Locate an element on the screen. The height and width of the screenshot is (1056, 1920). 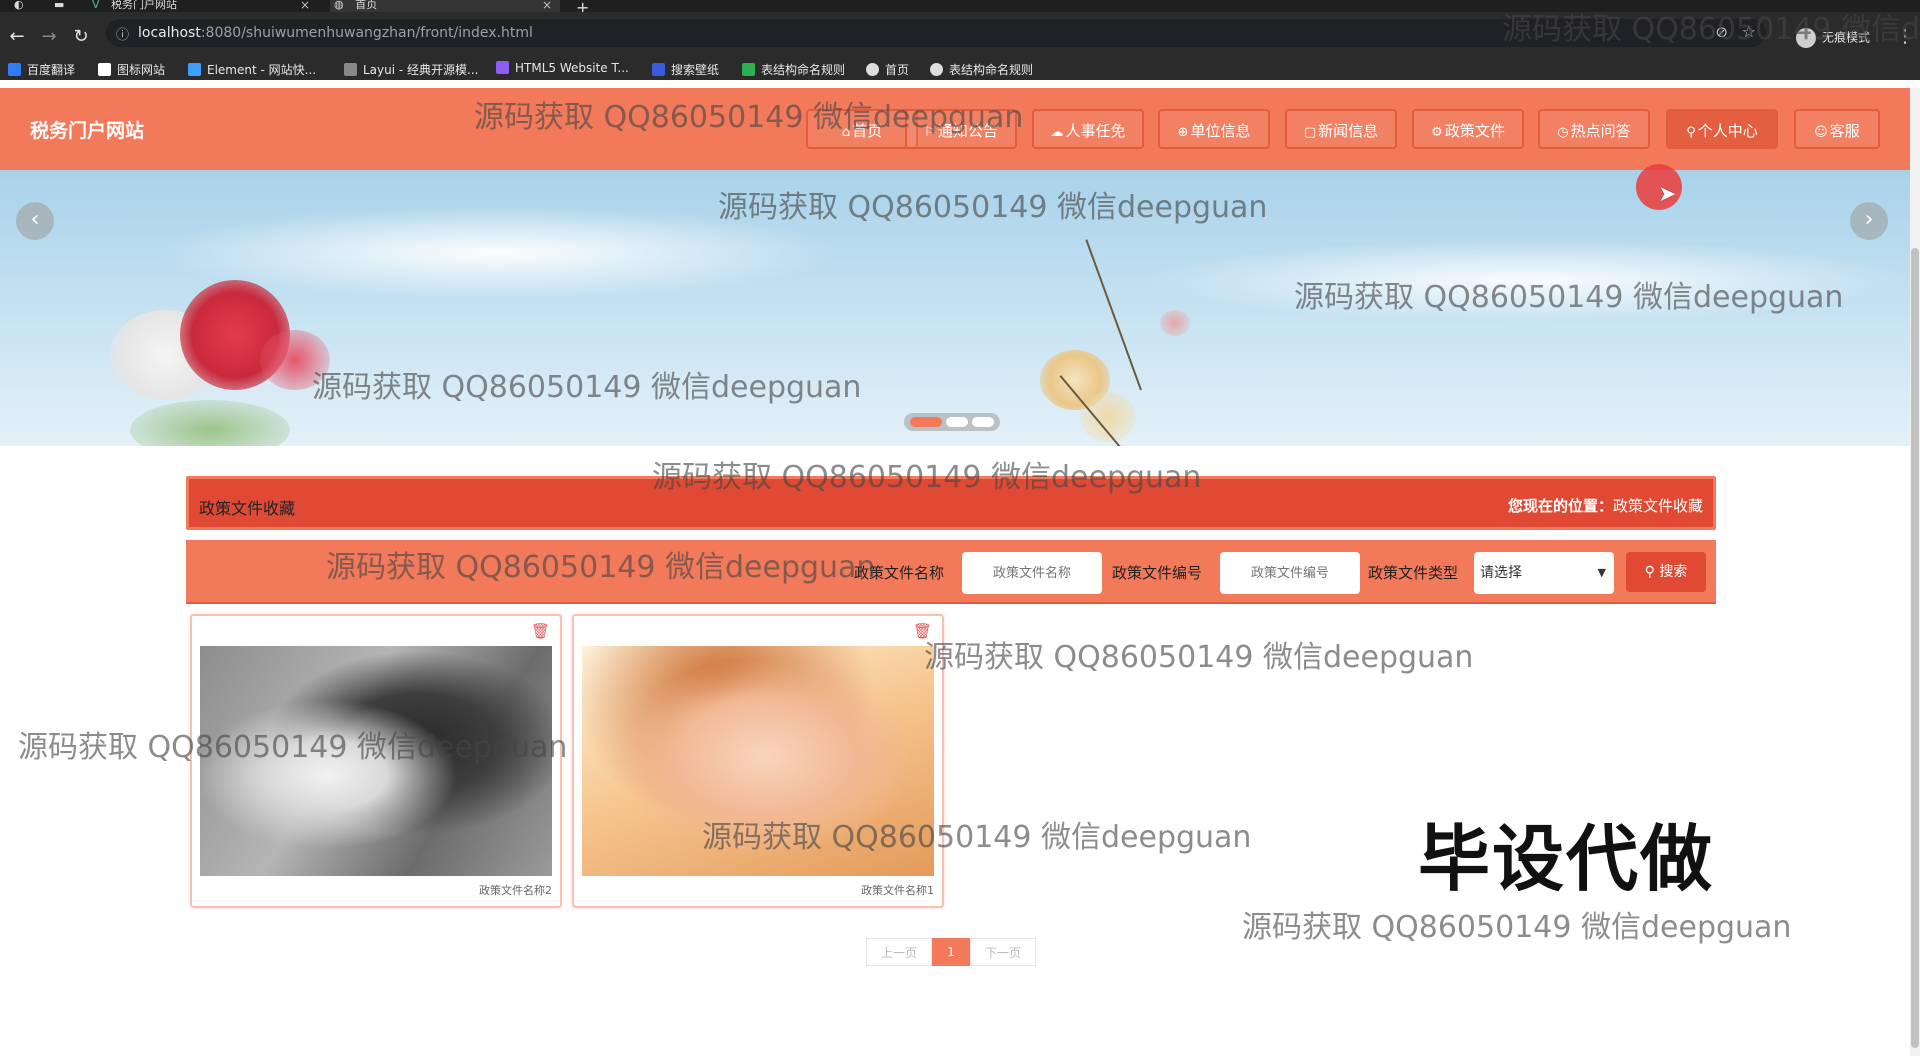
bookmark-item: 首页 is located at coordinates (887, 69).